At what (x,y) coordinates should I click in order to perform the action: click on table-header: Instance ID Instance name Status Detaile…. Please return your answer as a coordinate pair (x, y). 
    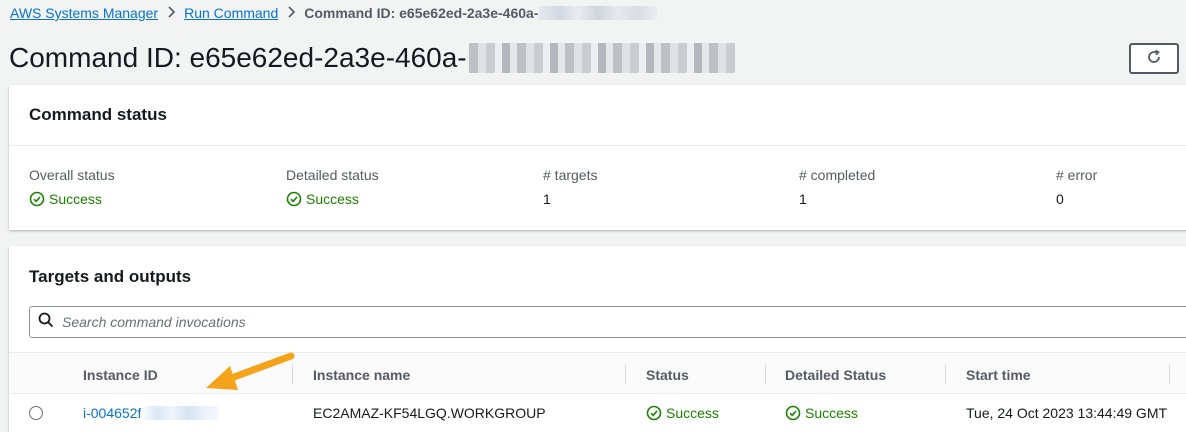
    Looking at the image, I should click on (597, 373).